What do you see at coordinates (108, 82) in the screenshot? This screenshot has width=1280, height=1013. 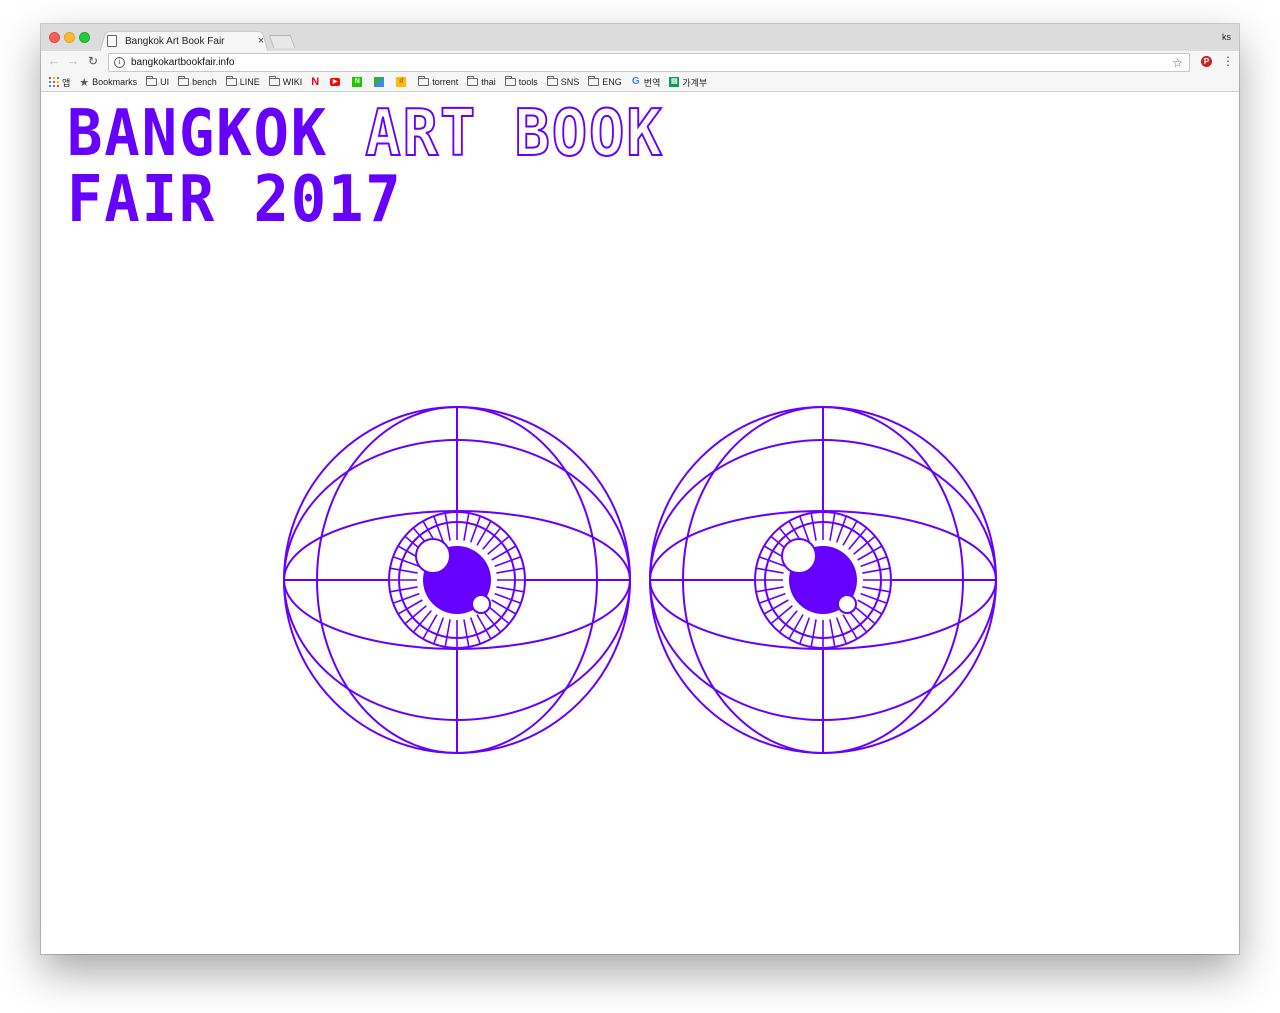 I see `bookmark-bookmarks: ★ Bookmarks` at bounding box center [108, 82].